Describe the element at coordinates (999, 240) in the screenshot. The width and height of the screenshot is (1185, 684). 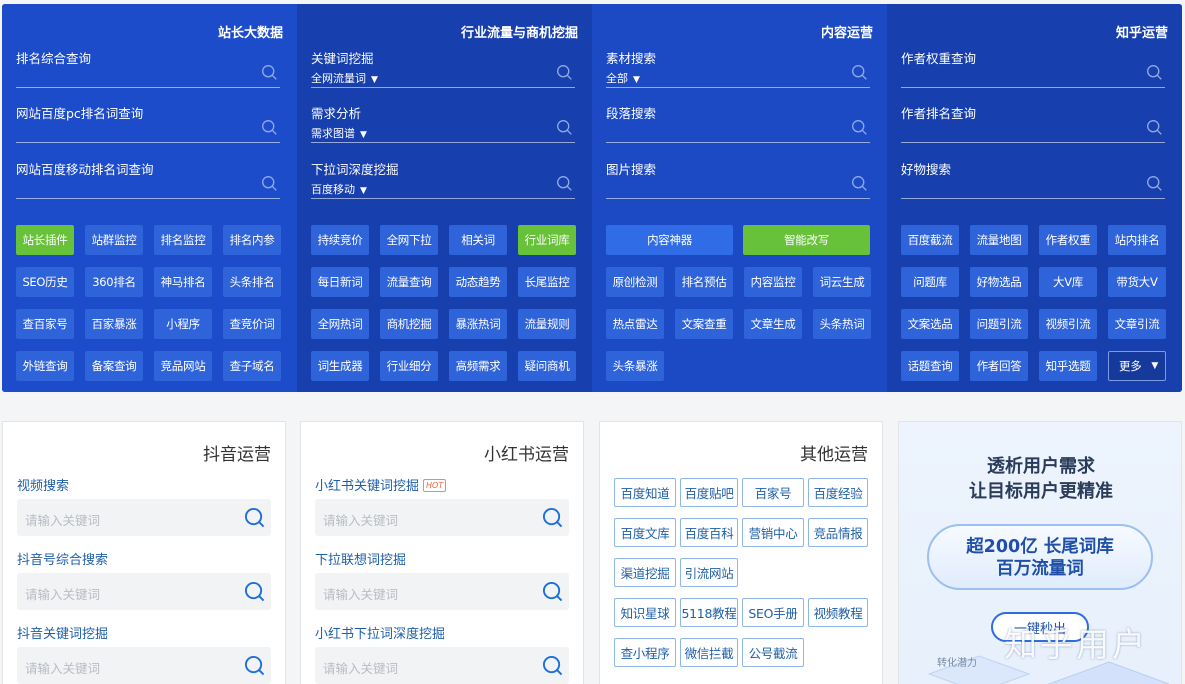
I see `tool-button: 流量地图` at that location.